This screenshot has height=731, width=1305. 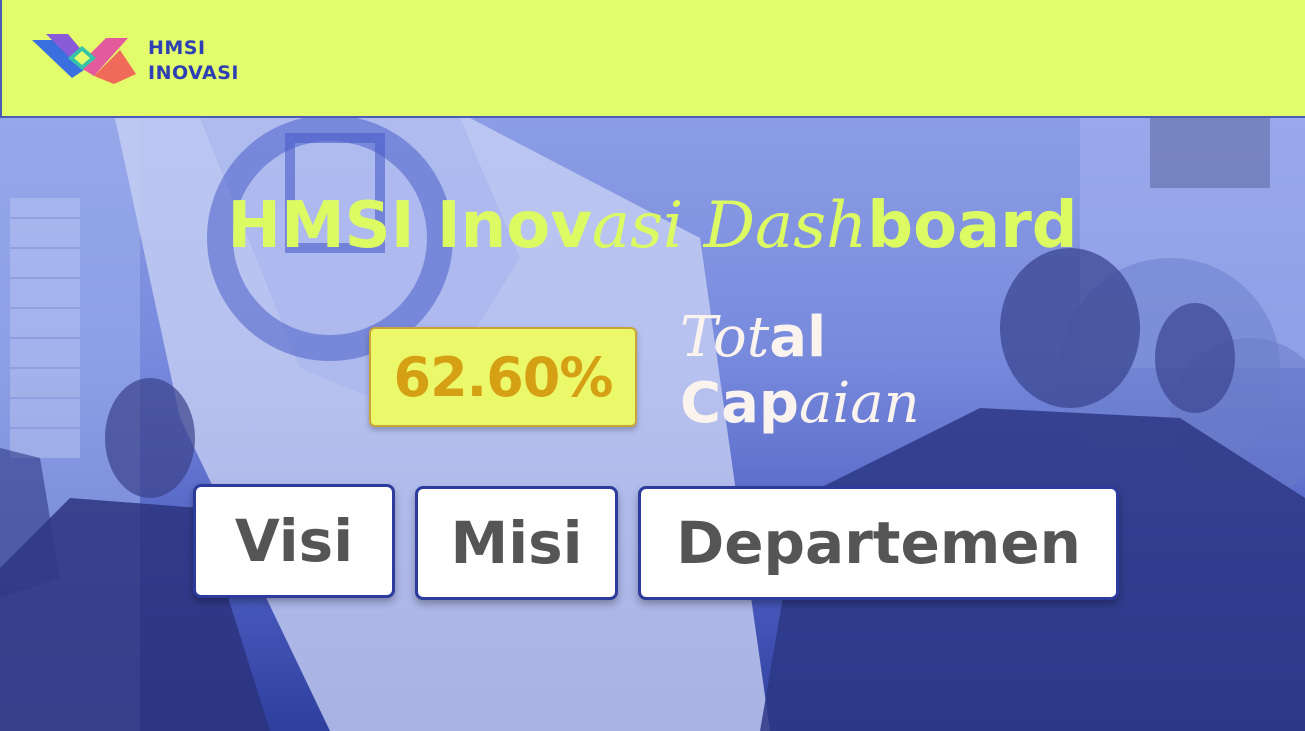 I want to click on misi-button: Misi, so click(x=516, y=543).